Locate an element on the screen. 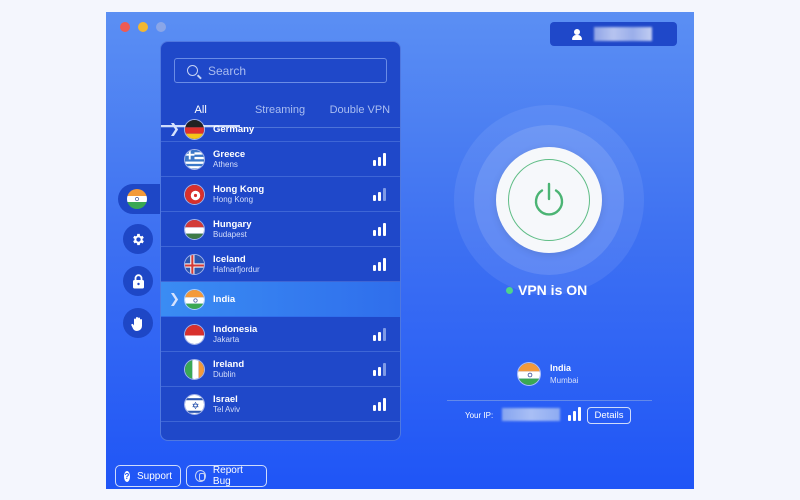 This screenshot has width=800, height=500. server-row-iceland: Iceland Hafnarfjordur is located at coordinates (280, 264).